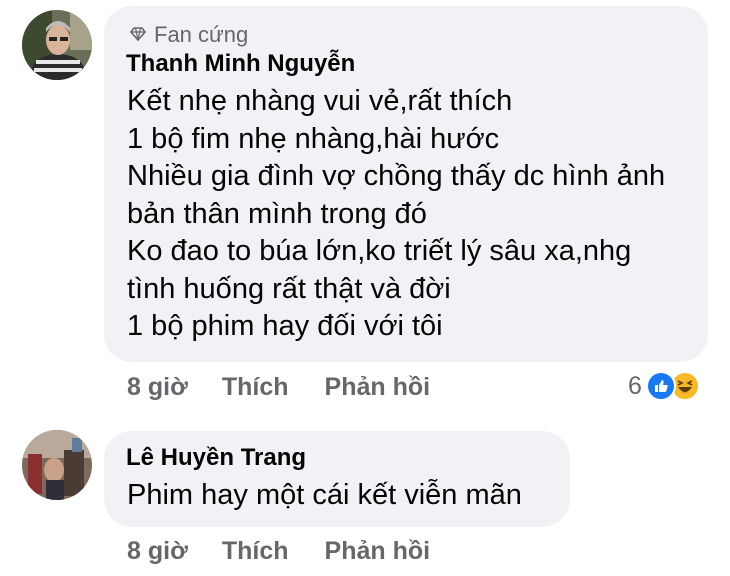 This screenshot has height=576, width=730. I want to click on comment-line: bản thân mình trong đó, so click(277, 213).